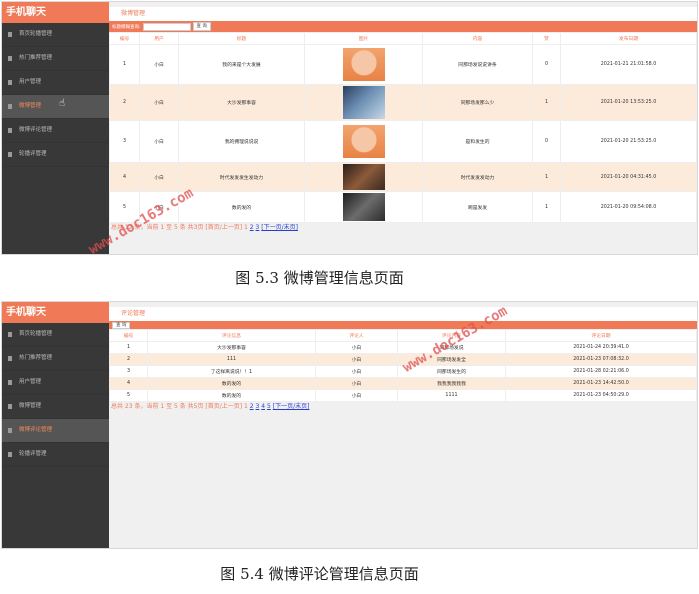 The width and height of the screenshot is (699, 594). I want to click on cell-content: 时代发发发动力, so click(477, 177).